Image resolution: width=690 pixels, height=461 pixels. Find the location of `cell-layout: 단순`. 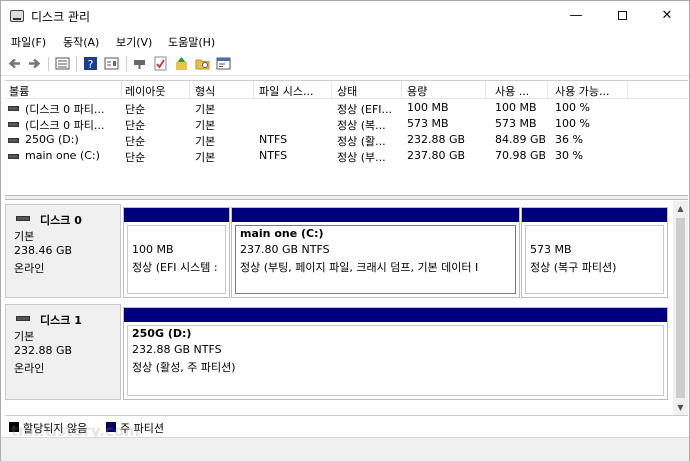

cell-layout: 단순 is located at coordinates (135, 157).